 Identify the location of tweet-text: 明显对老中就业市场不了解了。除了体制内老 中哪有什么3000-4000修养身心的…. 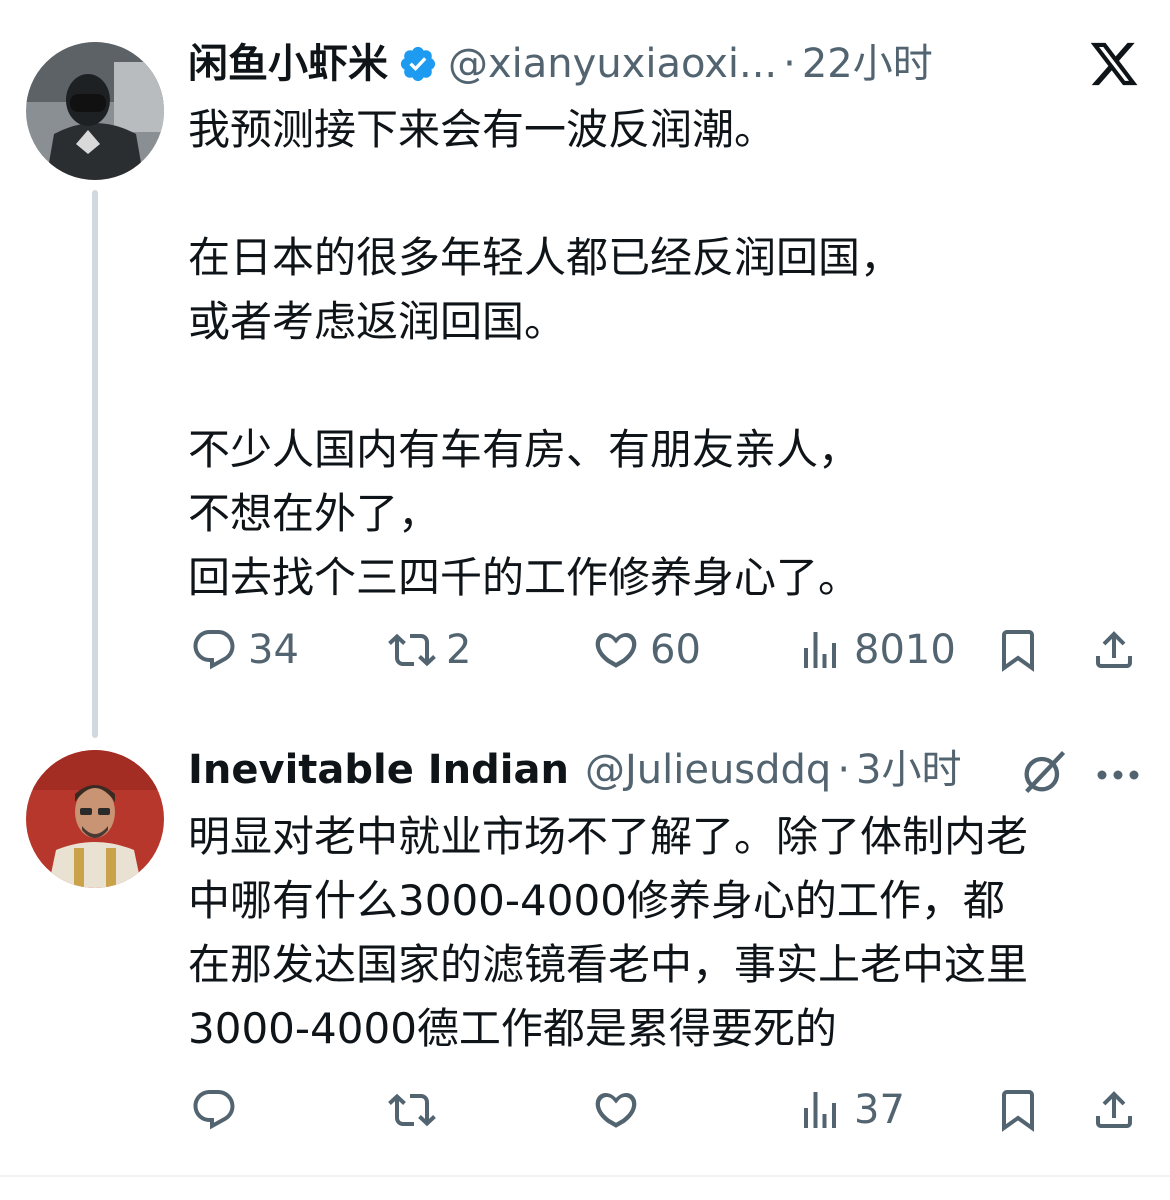
(608, 932).